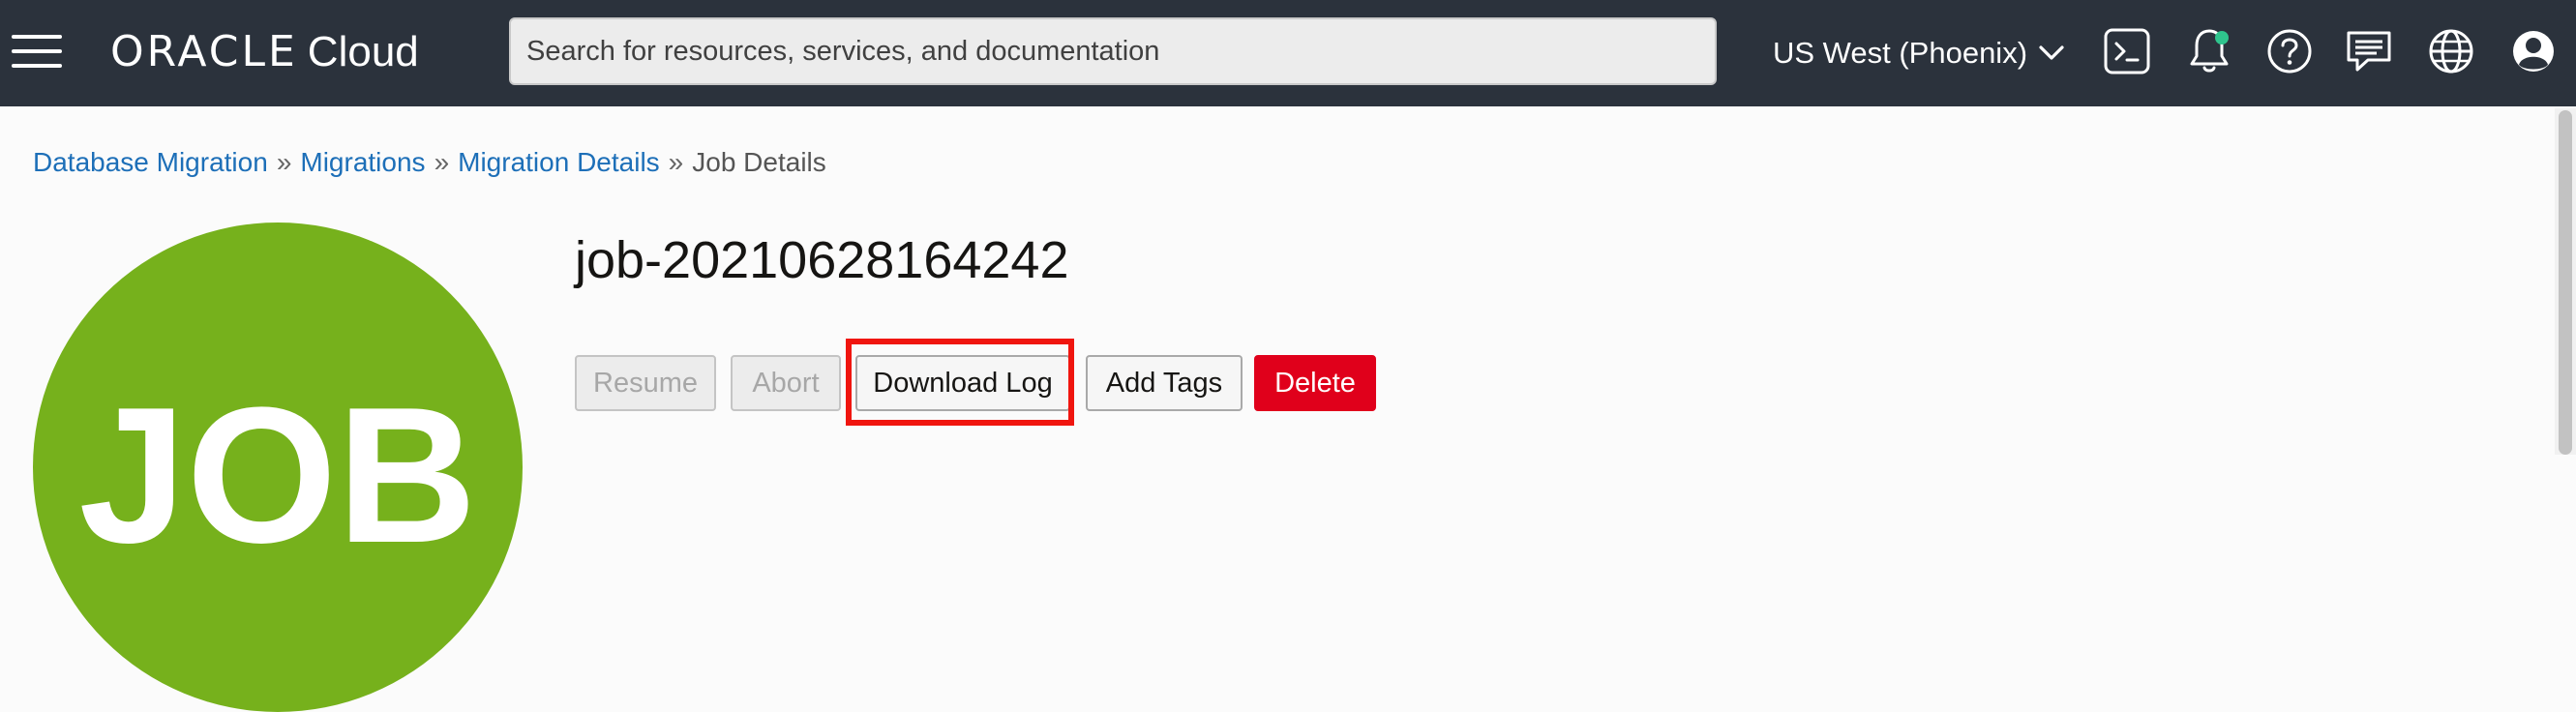 This screenshot has width=2576, height=712. I want to click on notifications-button, so click(2209, 51).